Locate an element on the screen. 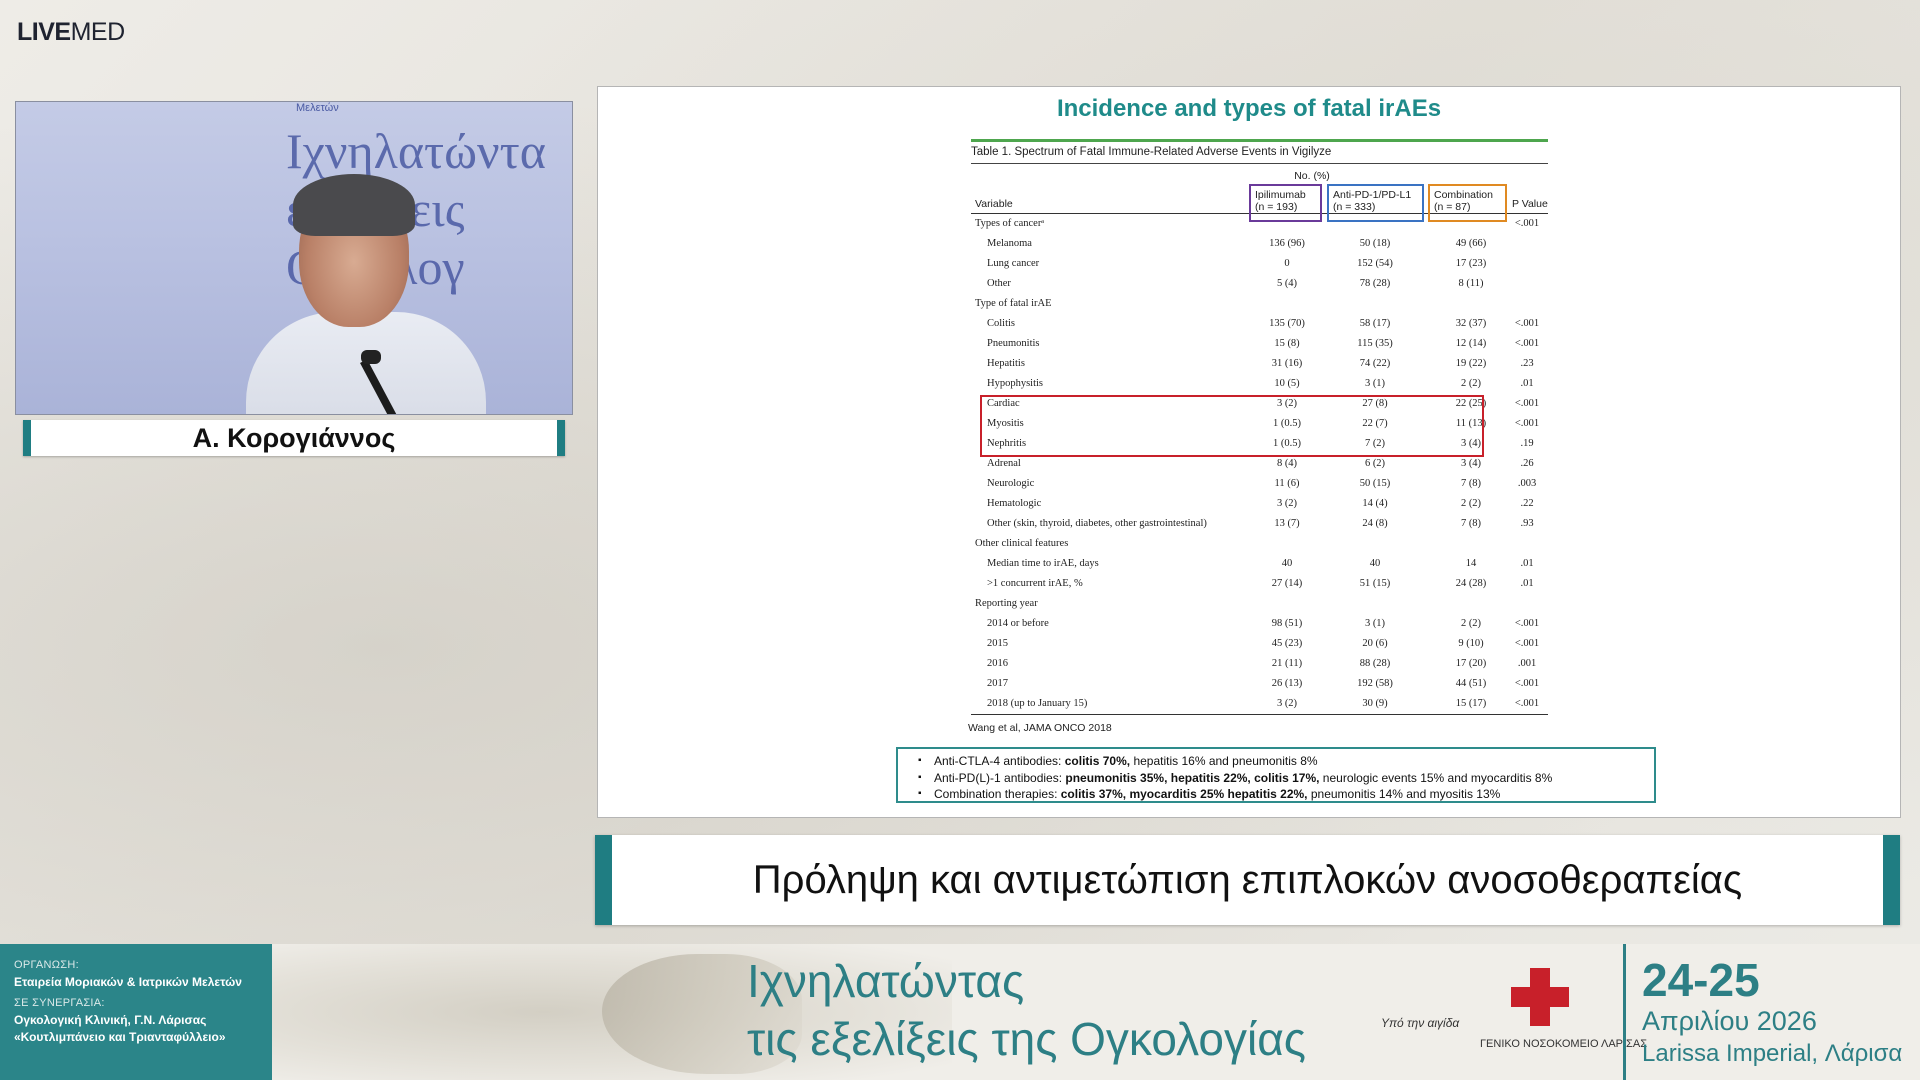  cell-pvalue: .001 is located at coordinates (1527, 663).